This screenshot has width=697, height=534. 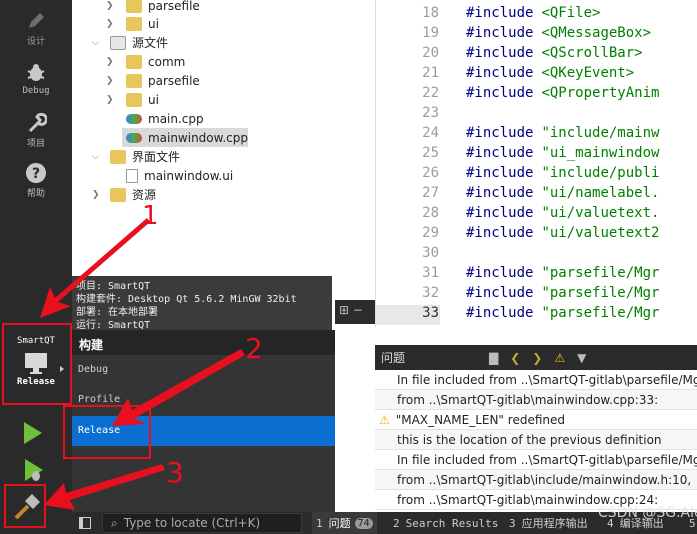 I want to click on line-number: 26, so click(x=430, y=173).